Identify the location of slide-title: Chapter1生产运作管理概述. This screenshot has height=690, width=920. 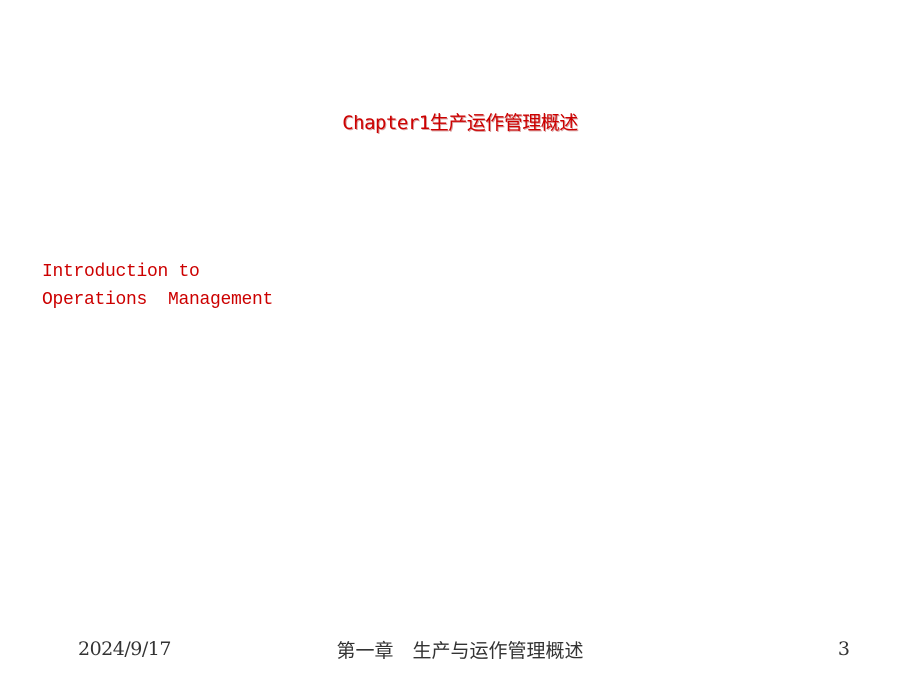
(460, 123).